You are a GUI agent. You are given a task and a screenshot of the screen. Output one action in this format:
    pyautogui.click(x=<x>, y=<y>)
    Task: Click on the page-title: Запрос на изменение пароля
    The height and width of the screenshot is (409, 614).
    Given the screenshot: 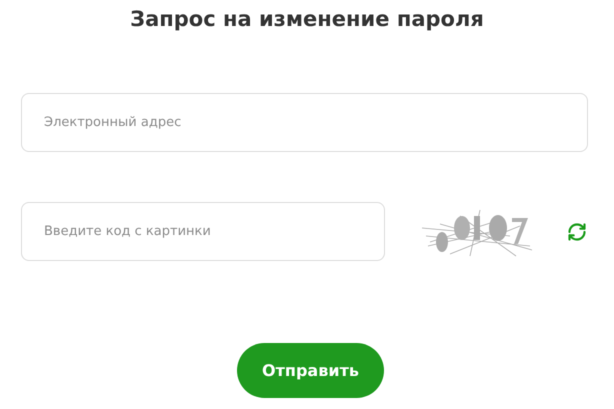 What is the action you would take?
    pyautogui.click(x=307, y=19)
    